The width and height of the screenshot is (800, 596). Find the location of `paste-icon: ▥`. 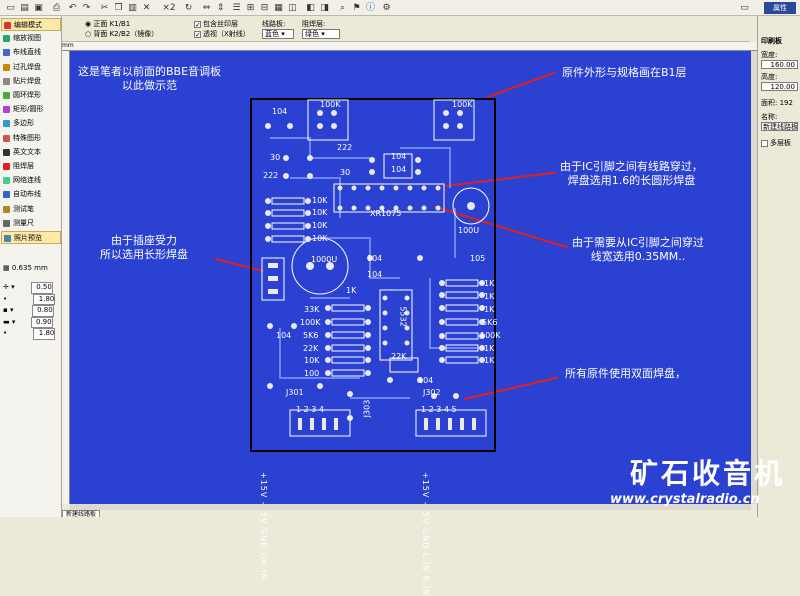

paste-icon: ▥ is located at coordinates (132, 8).